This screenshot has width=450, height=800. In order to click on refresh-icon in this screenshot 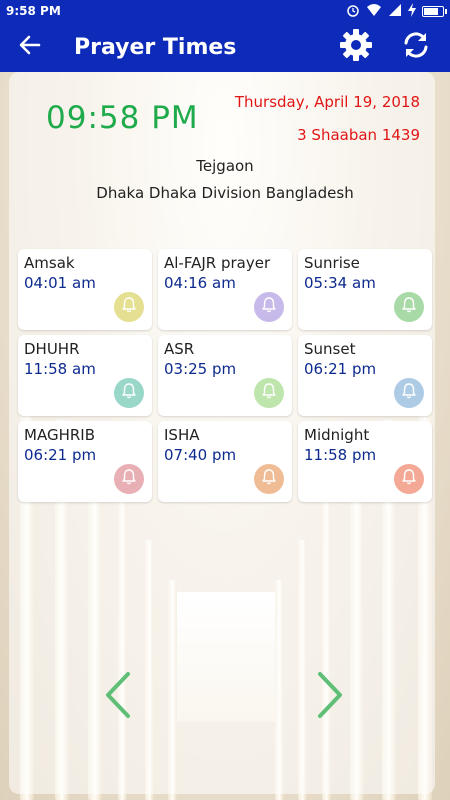, I will do `click(416, 47)`.